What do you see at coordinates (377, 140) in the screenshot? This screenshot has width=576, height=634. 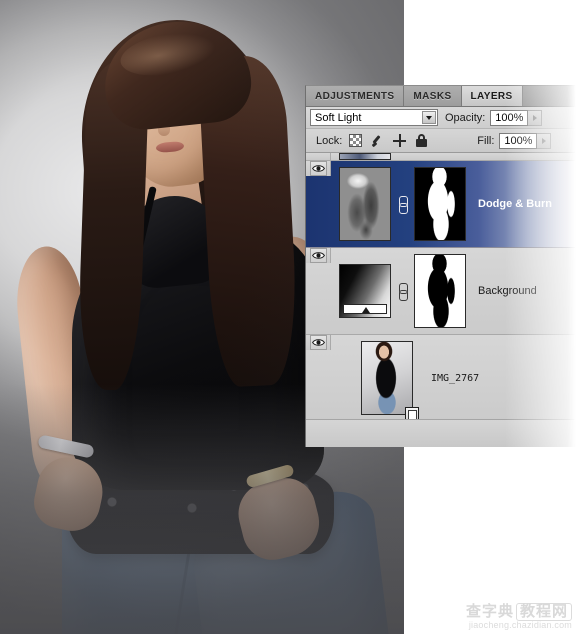 I see `lock-image-pixels-icon` at bounding box center [377, 140].